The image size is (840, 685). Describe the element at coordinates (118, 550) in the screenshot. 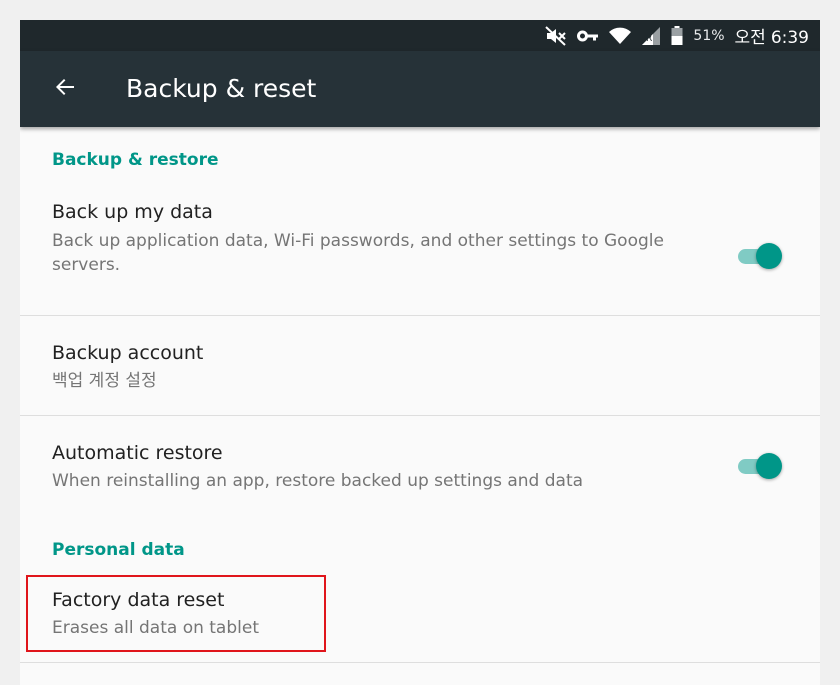

I see `category-personal-data: Personal data` at that location.